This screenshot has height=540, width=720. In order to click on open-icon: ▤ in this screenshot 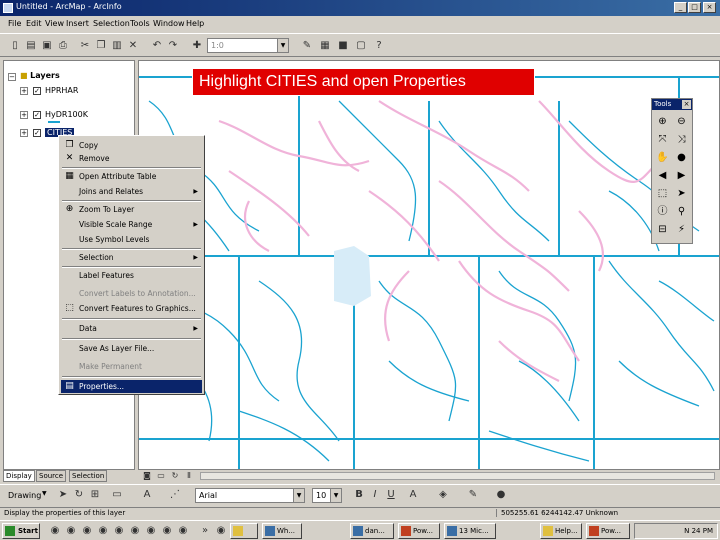, I will do `click(31, 46)`.